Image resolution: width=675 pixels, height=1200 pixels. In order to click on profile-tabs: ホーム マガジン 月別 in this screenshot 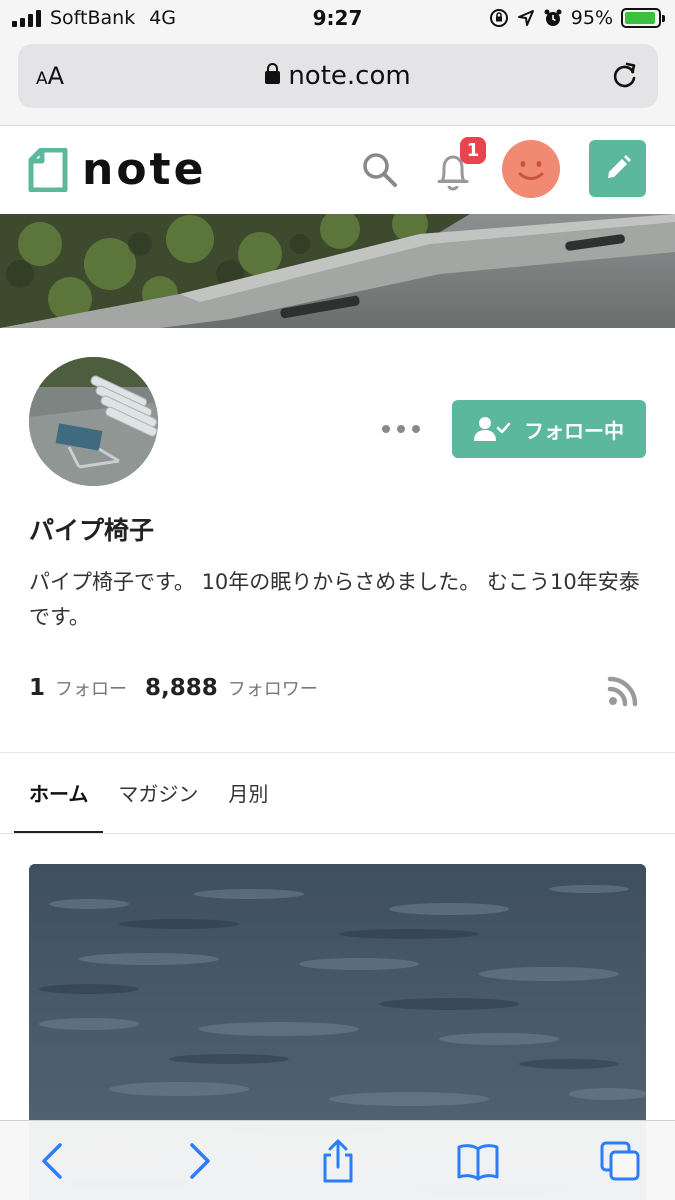, I will do `click(148, 797)`.